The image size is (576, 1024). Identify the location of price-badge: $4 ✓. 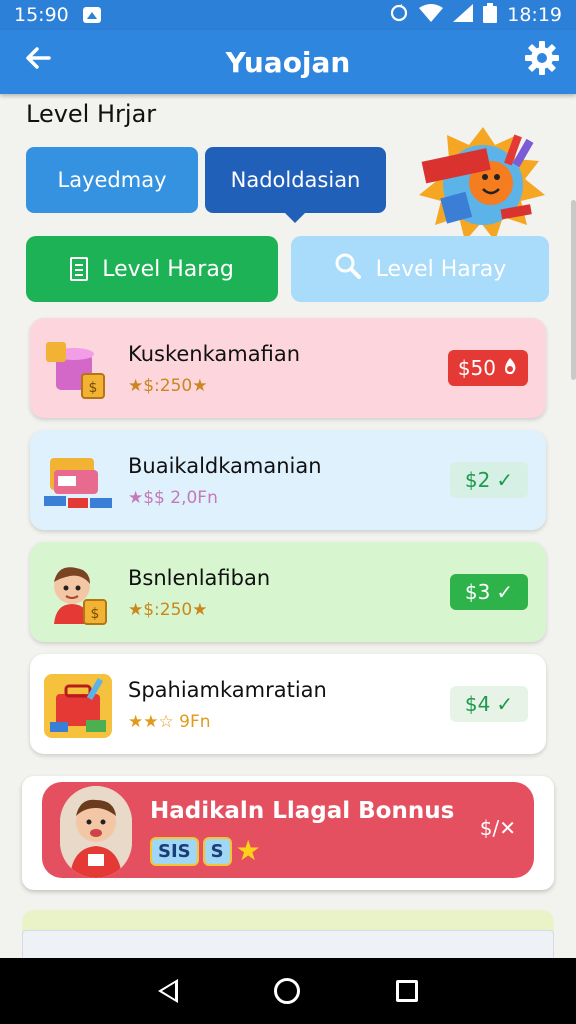
(489, 704).